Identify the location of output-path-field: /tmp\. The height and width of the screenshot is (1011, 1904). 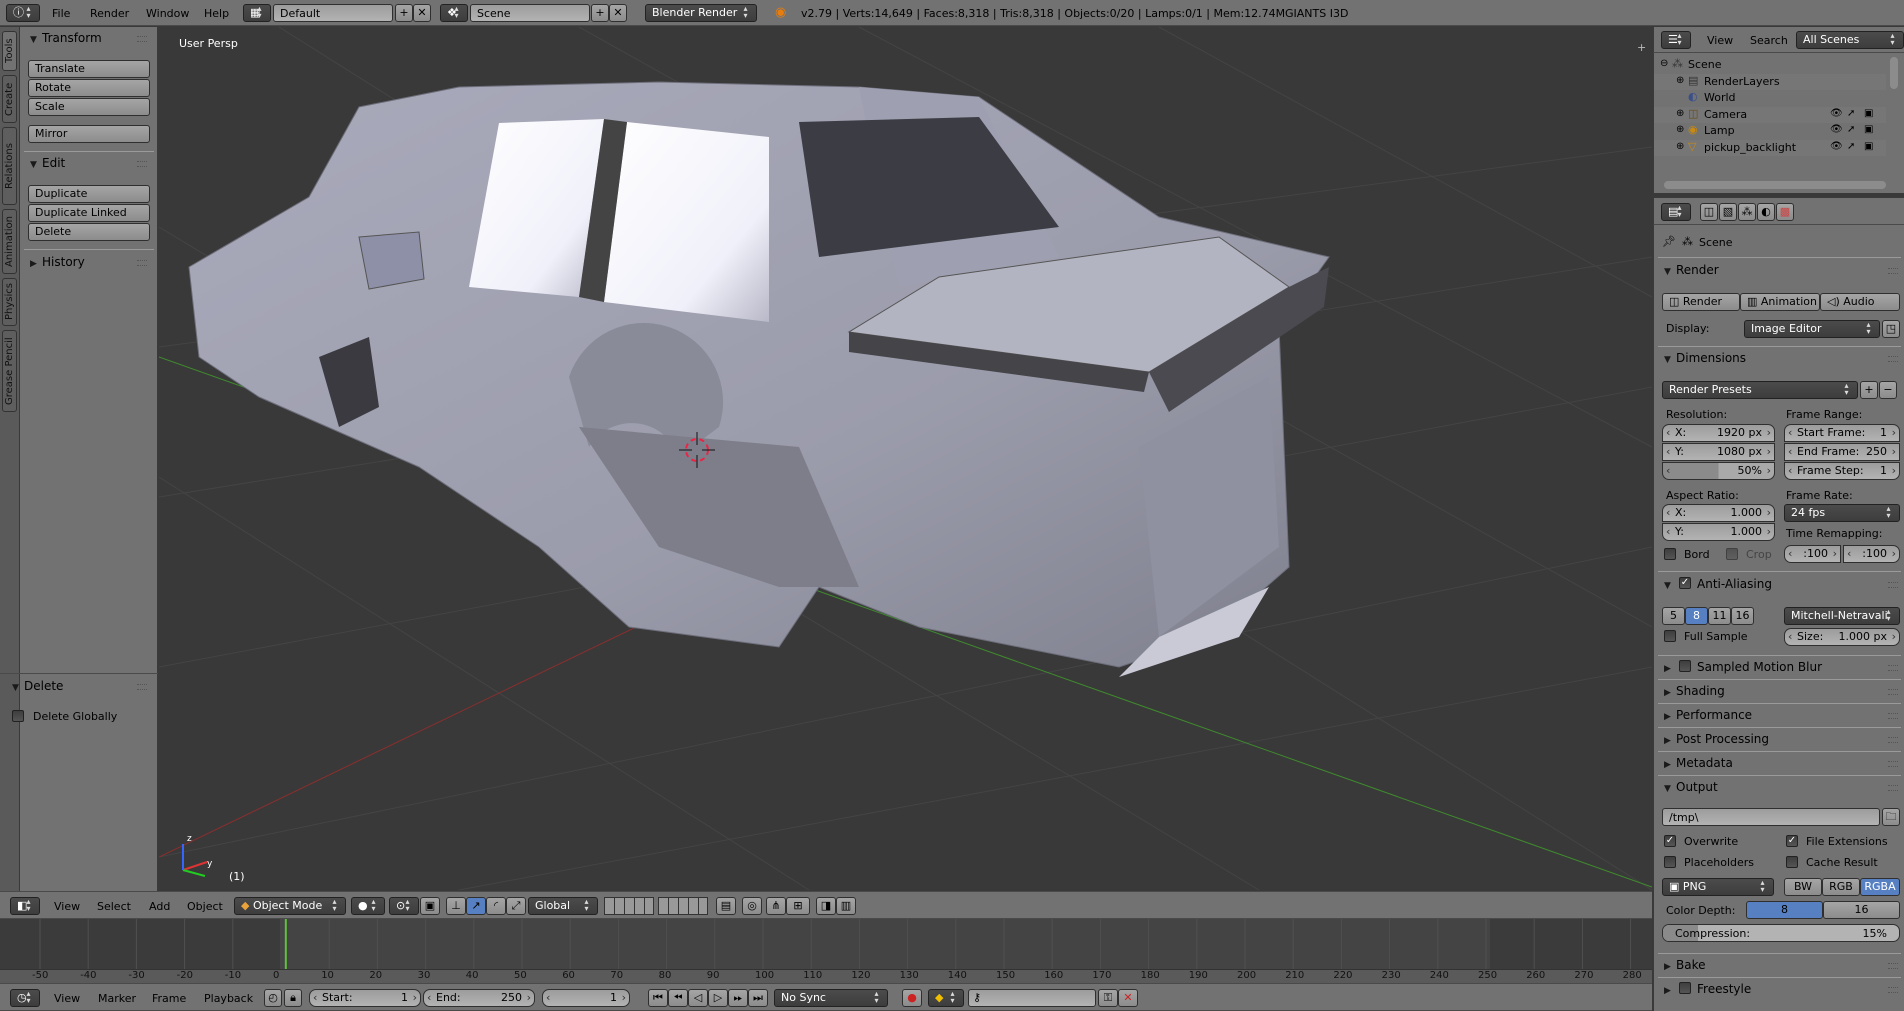
(1771, 817).